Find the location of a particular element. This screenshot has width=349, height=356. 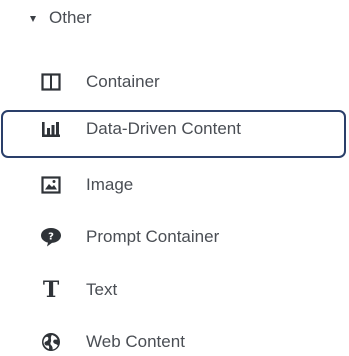

palette-item-text: T Text is located at coordinates (174, 290).